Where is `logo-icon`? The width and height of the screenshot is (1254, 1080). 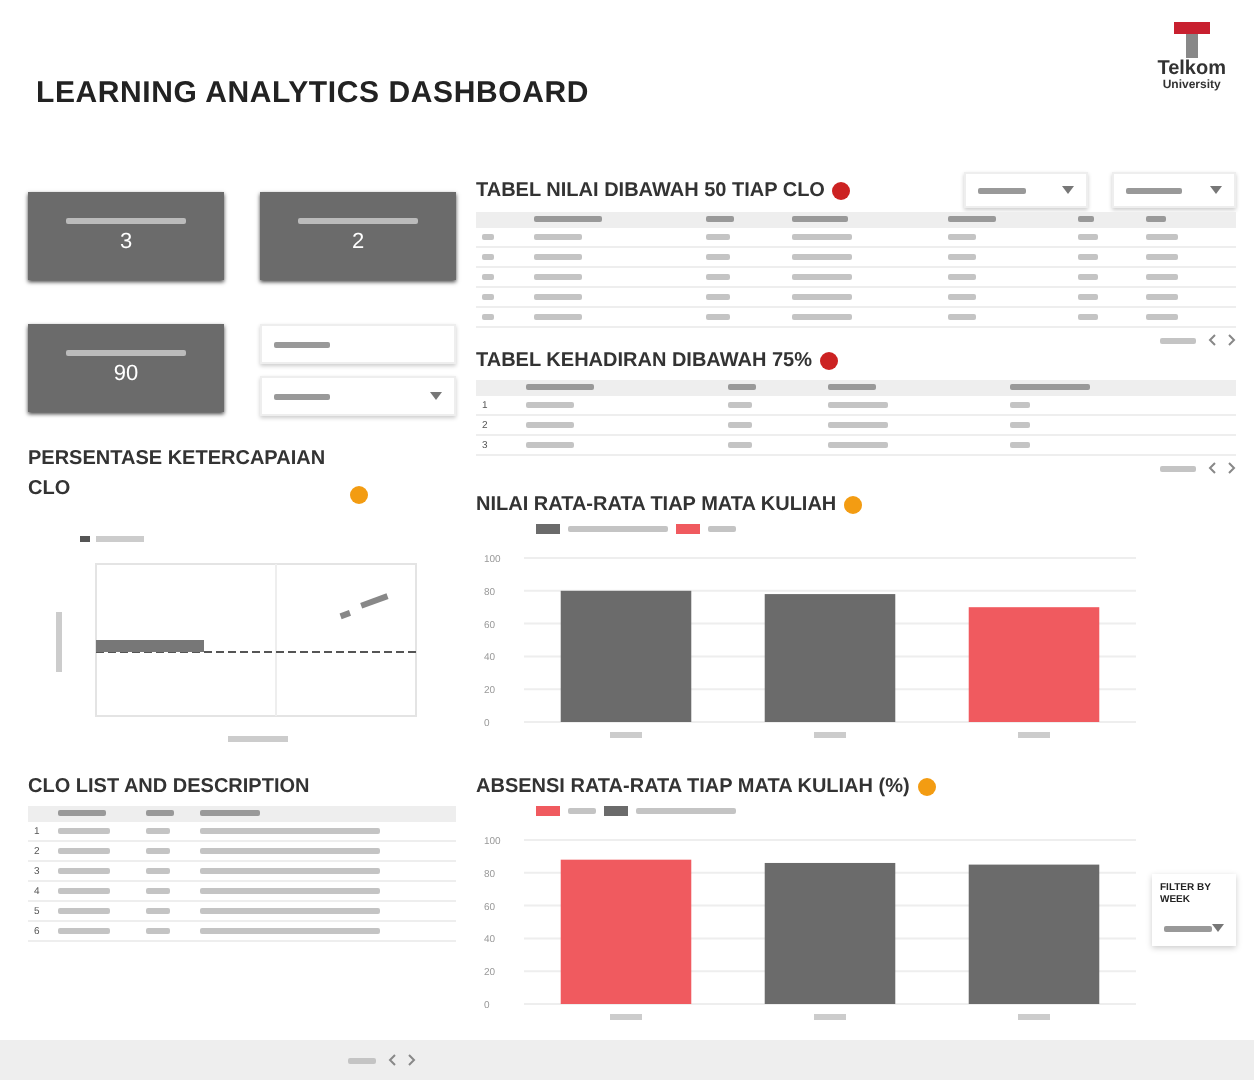 logo-icon is located at coordinates (1191, 40).